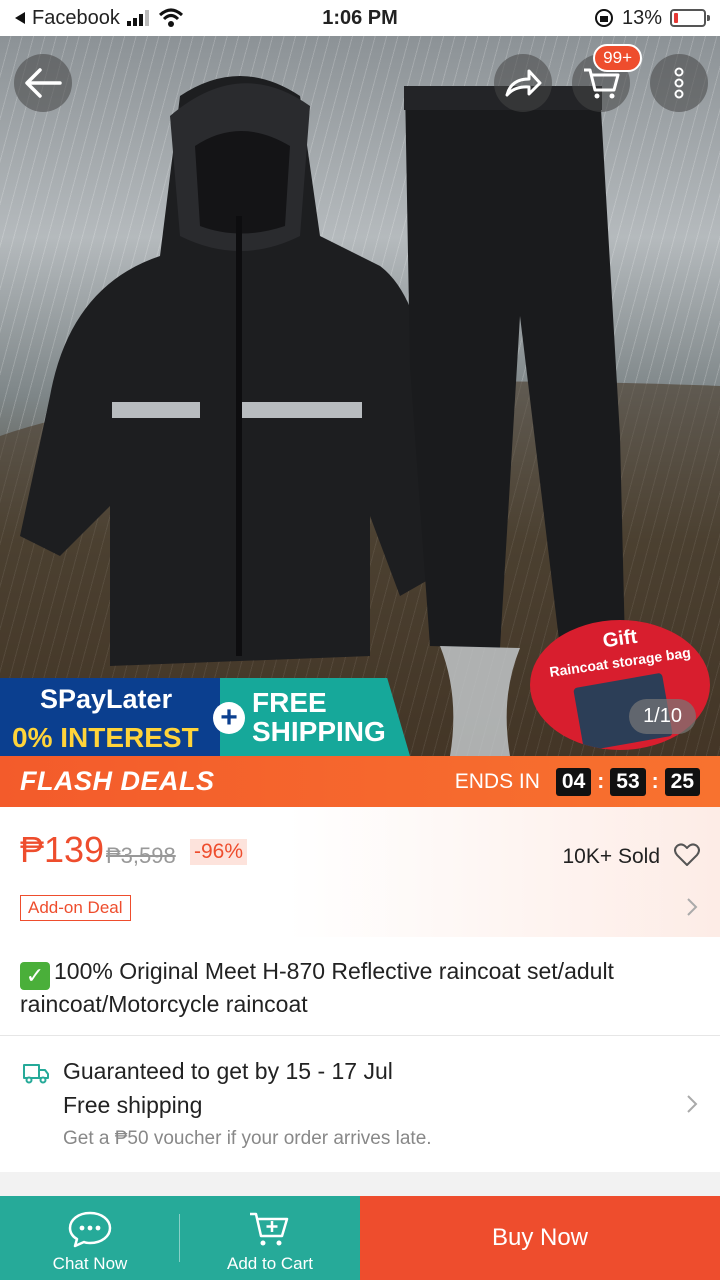  I want to click on chat-now-button: Chat Now, so click(90, 1238).